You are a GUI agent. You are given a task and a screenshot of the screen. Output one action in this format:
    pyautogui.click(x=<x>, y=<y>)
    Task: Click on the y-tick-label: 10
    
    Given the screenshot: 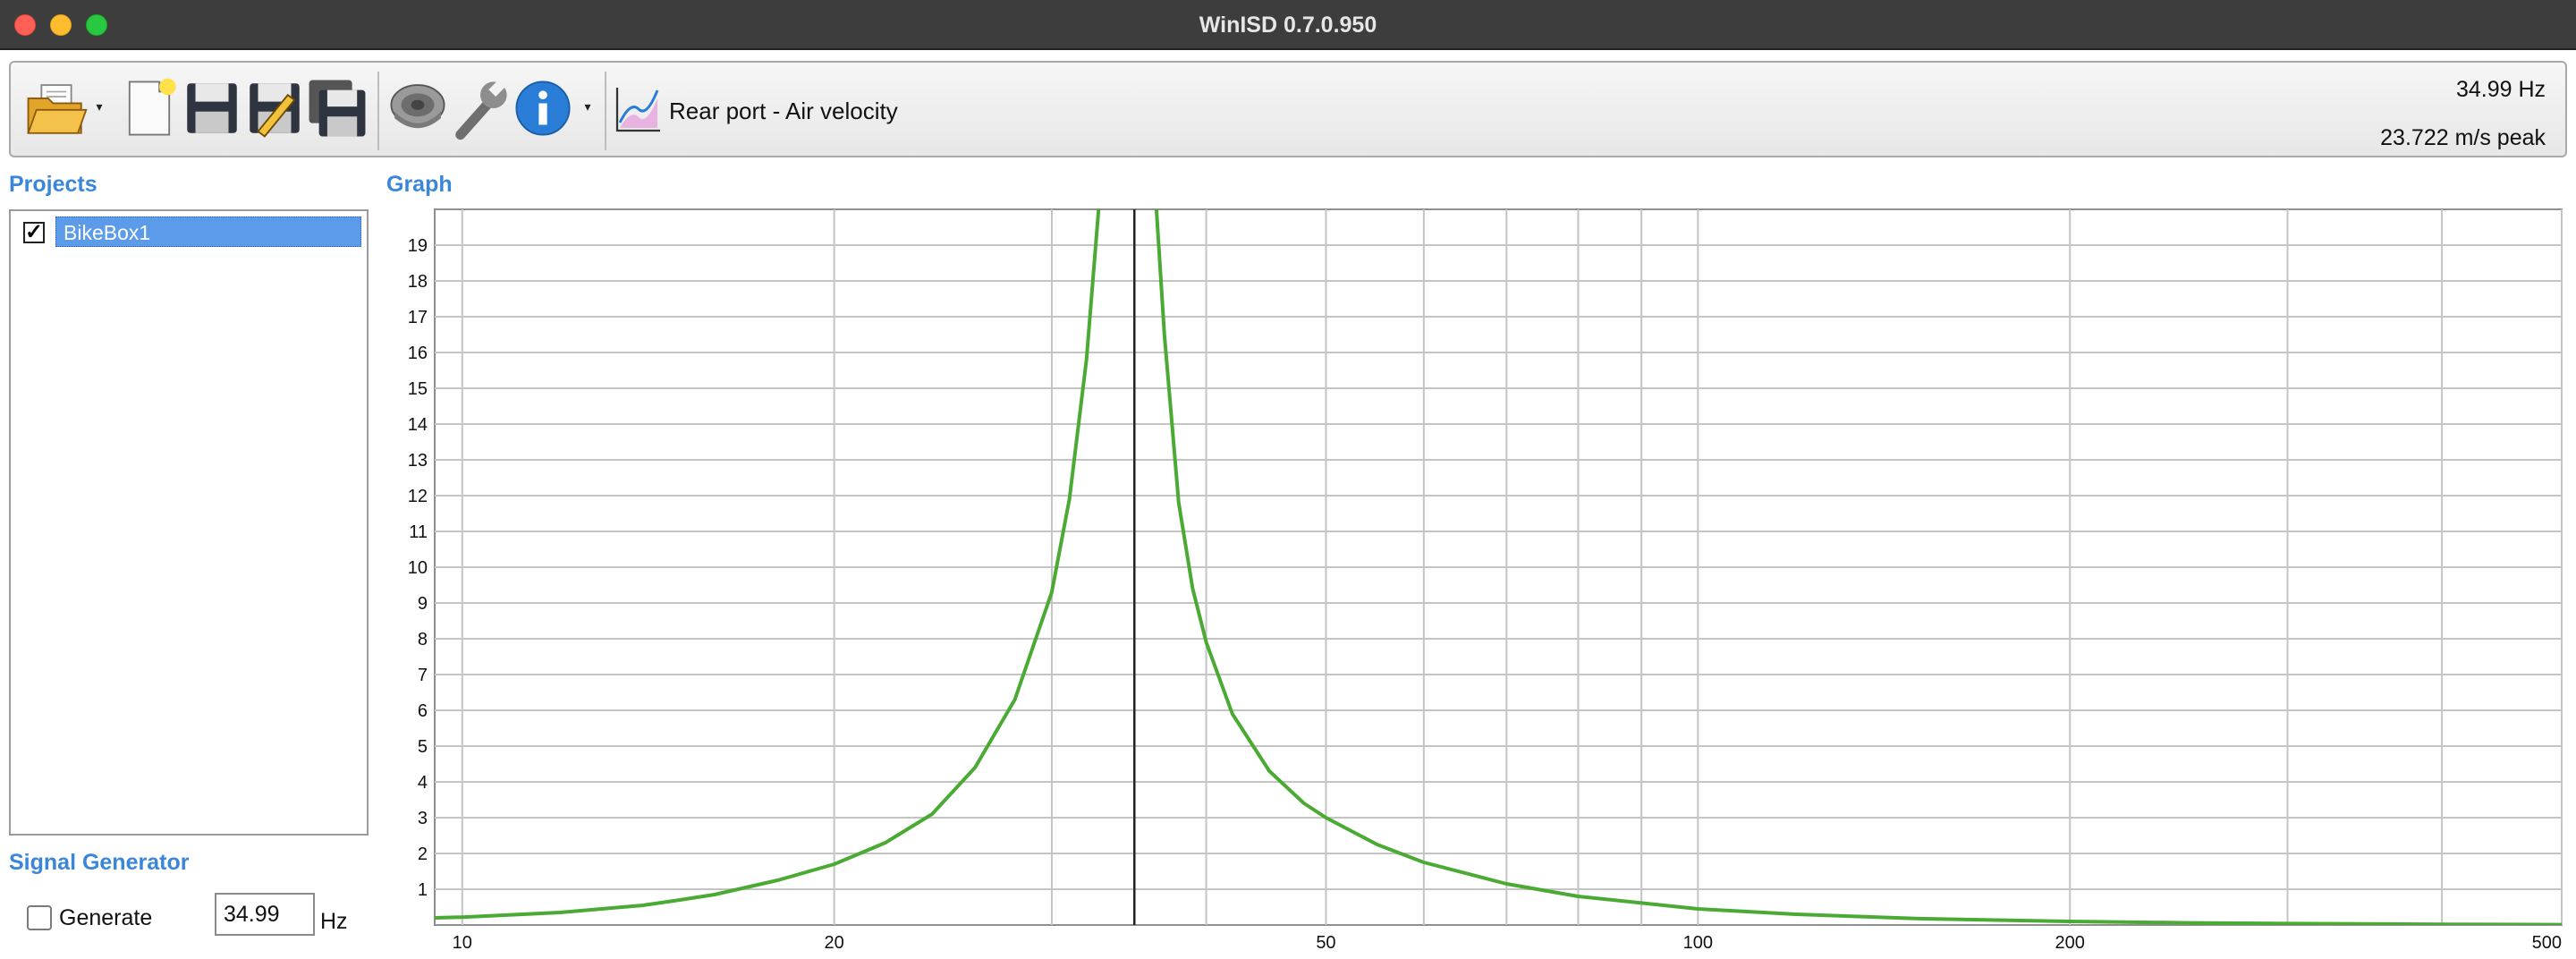 What is the action you would take?
    pyautogui.click(x=418, y=568)
    